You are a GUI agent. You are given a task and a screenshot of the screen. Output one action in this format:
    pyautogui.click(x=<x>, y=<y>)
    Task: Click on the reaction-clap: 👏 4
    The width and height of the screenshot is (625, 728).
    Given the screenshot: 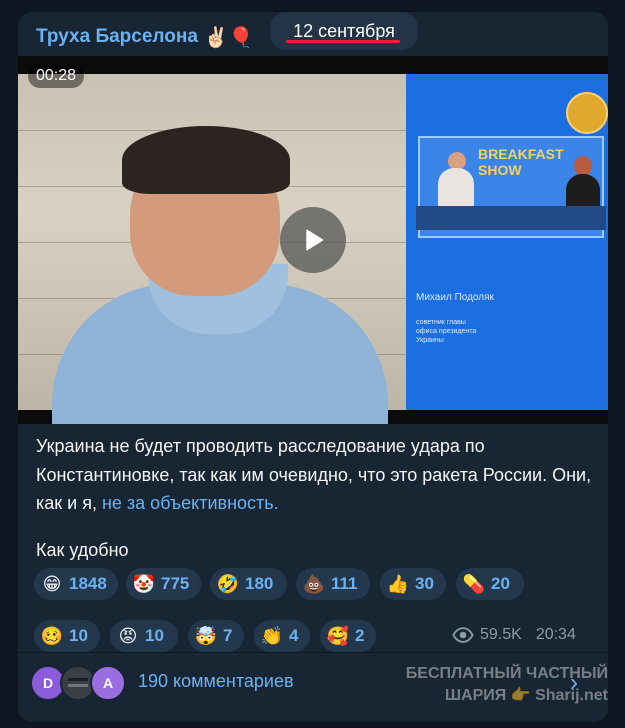 What is the action you would take?
    pyautogui.click(x=282, y=636)
    